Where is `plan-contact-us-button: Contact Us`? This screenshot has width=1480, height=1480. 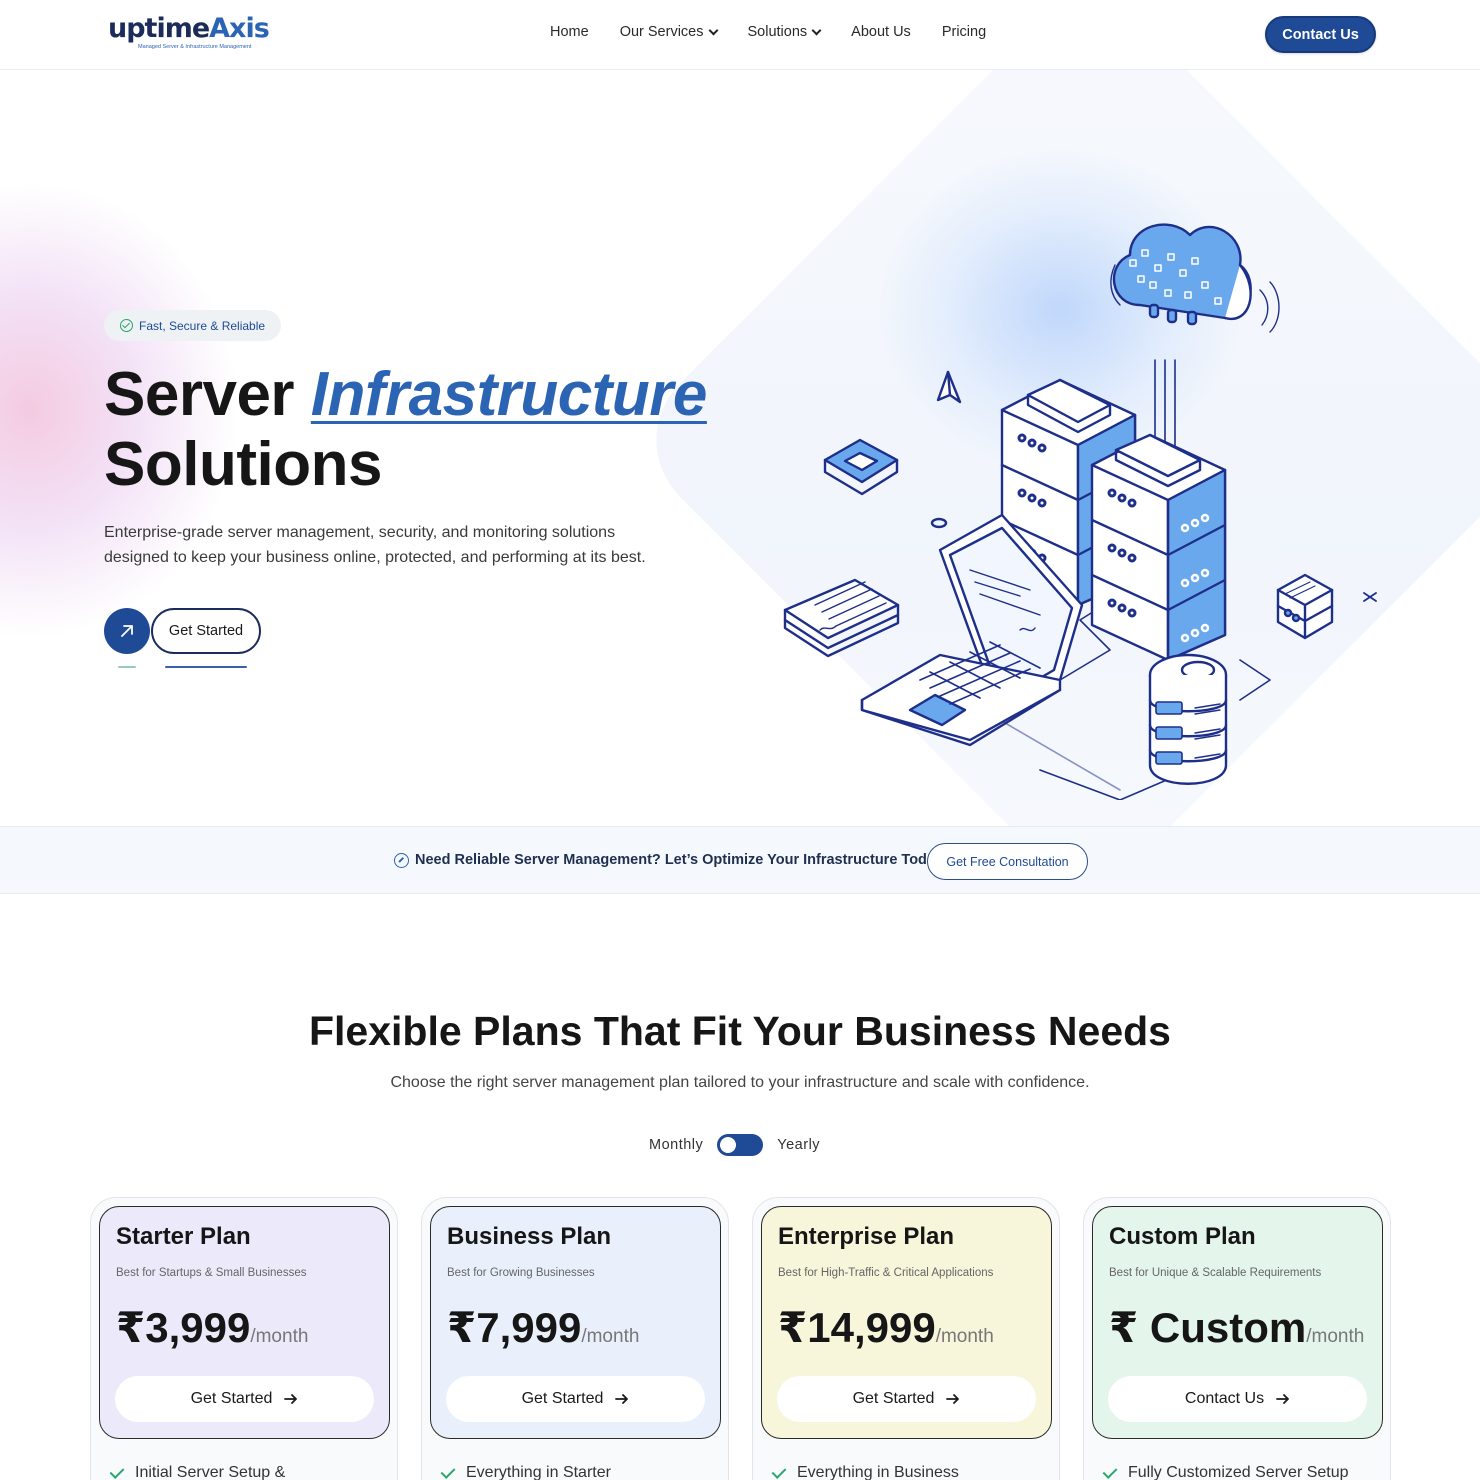 plan-contact-us-button: Contact Us is located at coordinates (1237, 1399).